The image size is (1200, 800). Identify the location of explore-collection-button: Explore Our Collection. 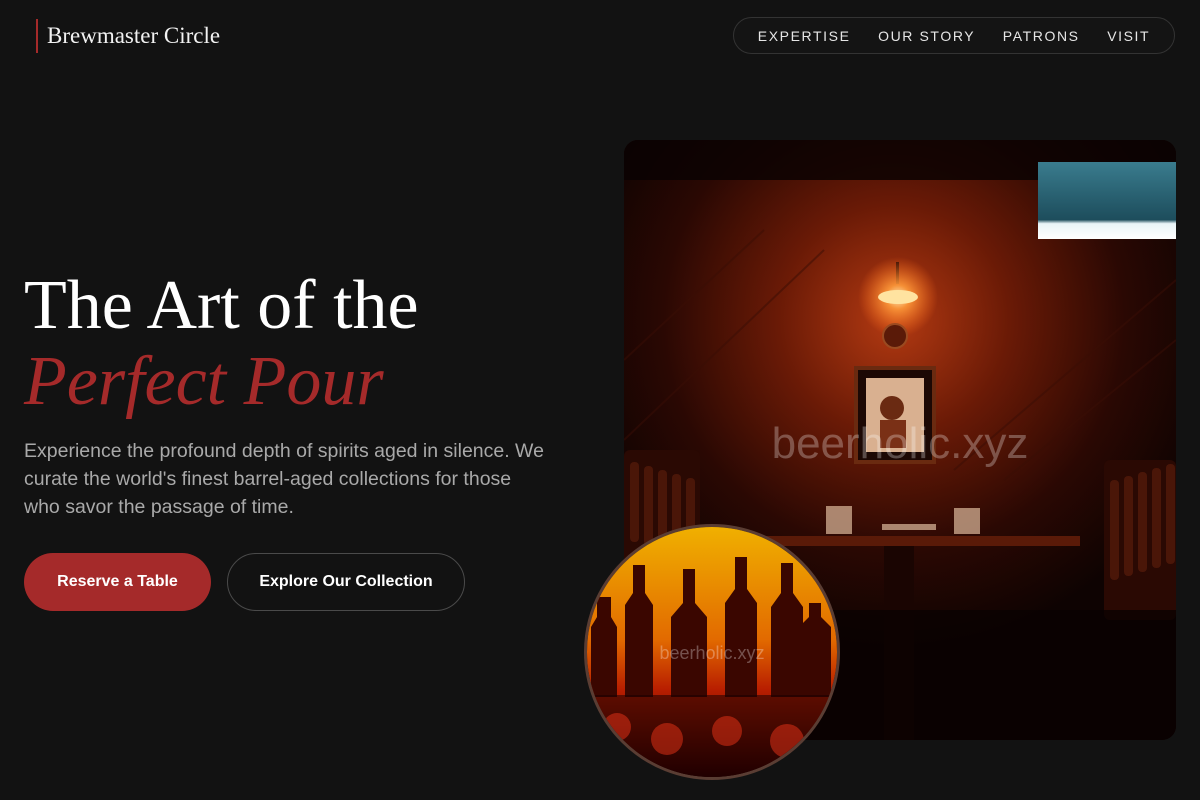
(346, 582).